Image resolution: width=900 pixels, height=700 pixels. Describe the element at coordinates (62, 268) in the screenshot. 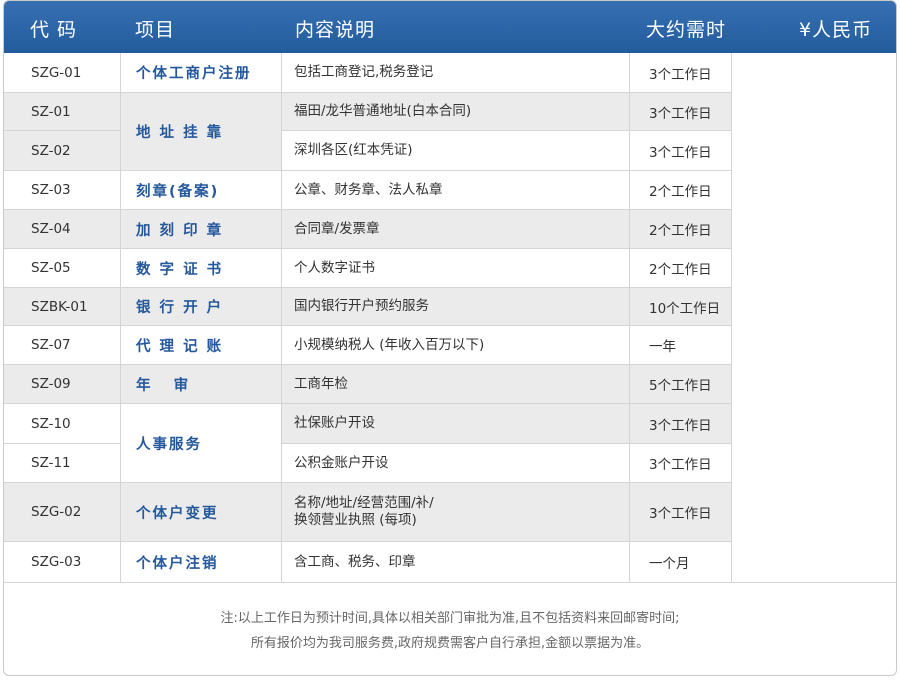

I see `code-cell: SZ-05` at that location.